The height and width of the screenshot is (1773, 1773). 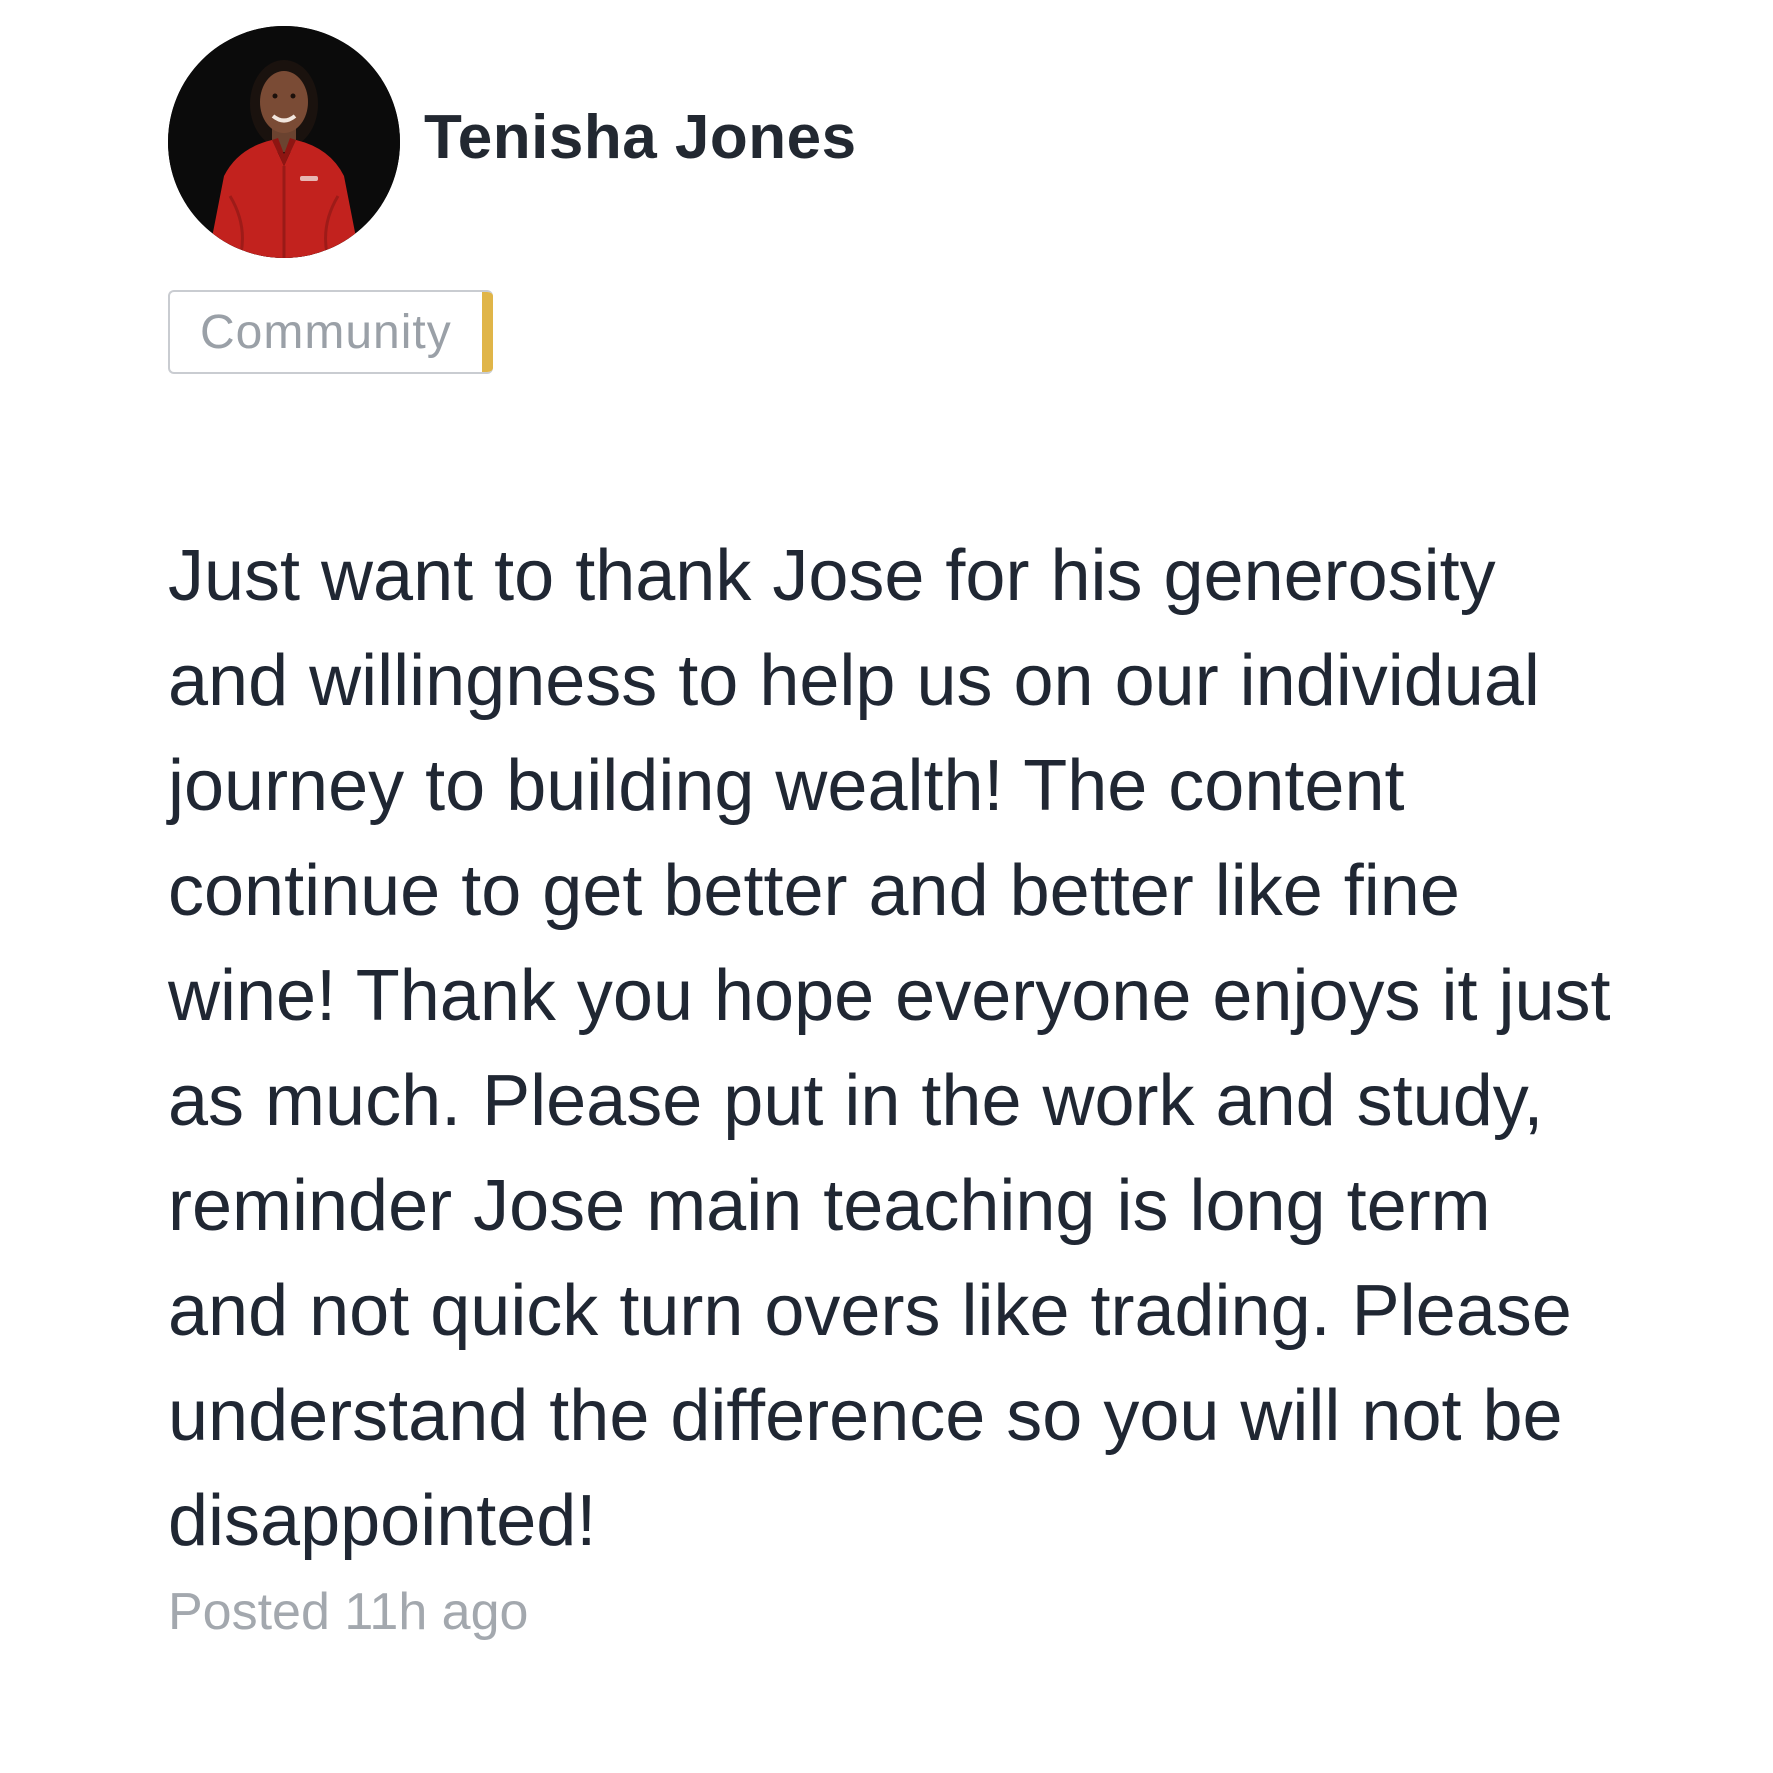 What do you see at coordinates (640, 137) in the screenshot?
I see `author-name: Tenisha Jones` at bounding box center [640, 137].